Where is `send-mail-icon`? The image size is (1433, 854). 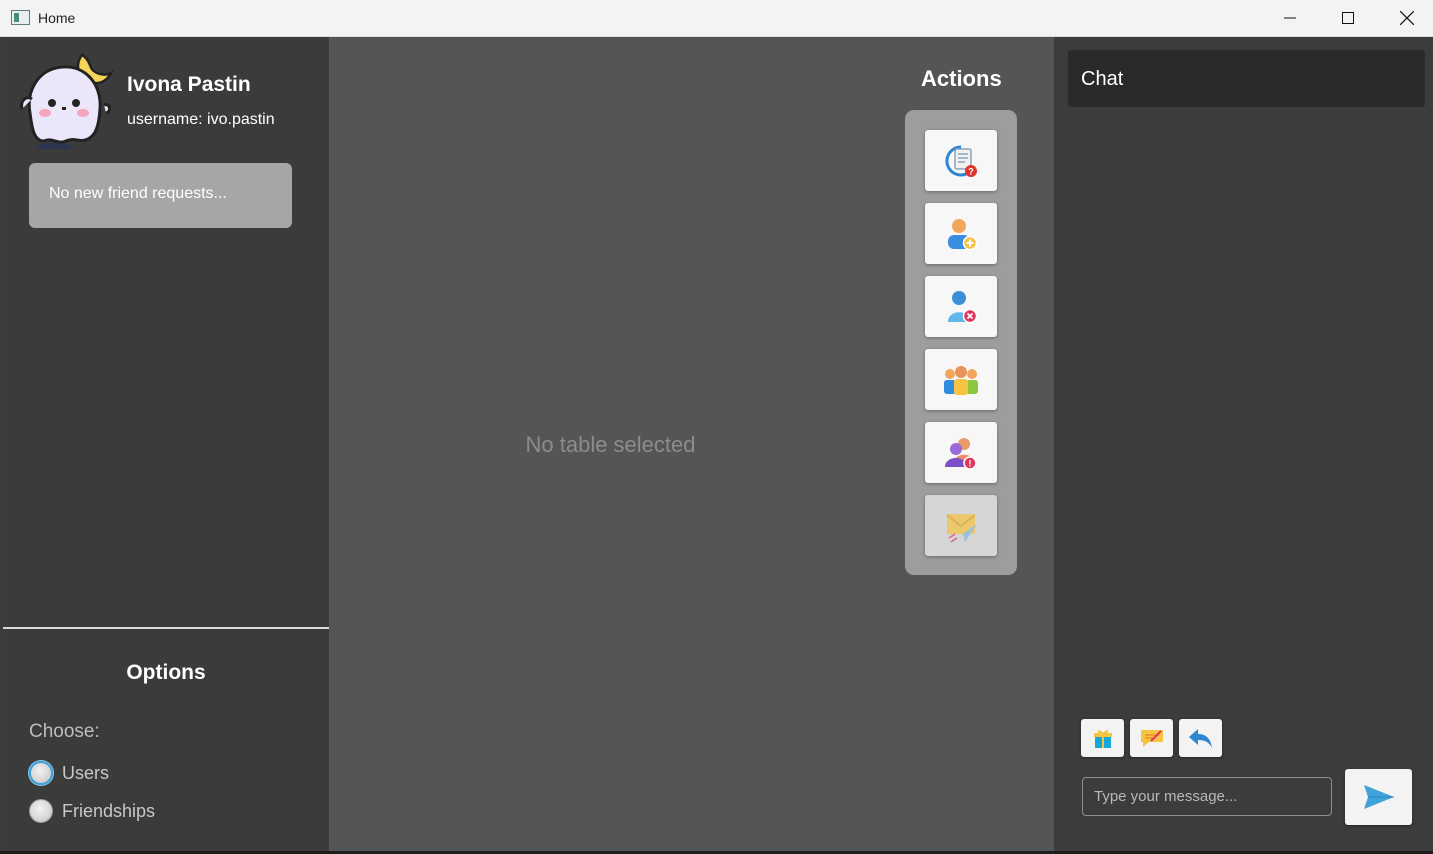
send-mail-icon is located at coordinates (961, 528).